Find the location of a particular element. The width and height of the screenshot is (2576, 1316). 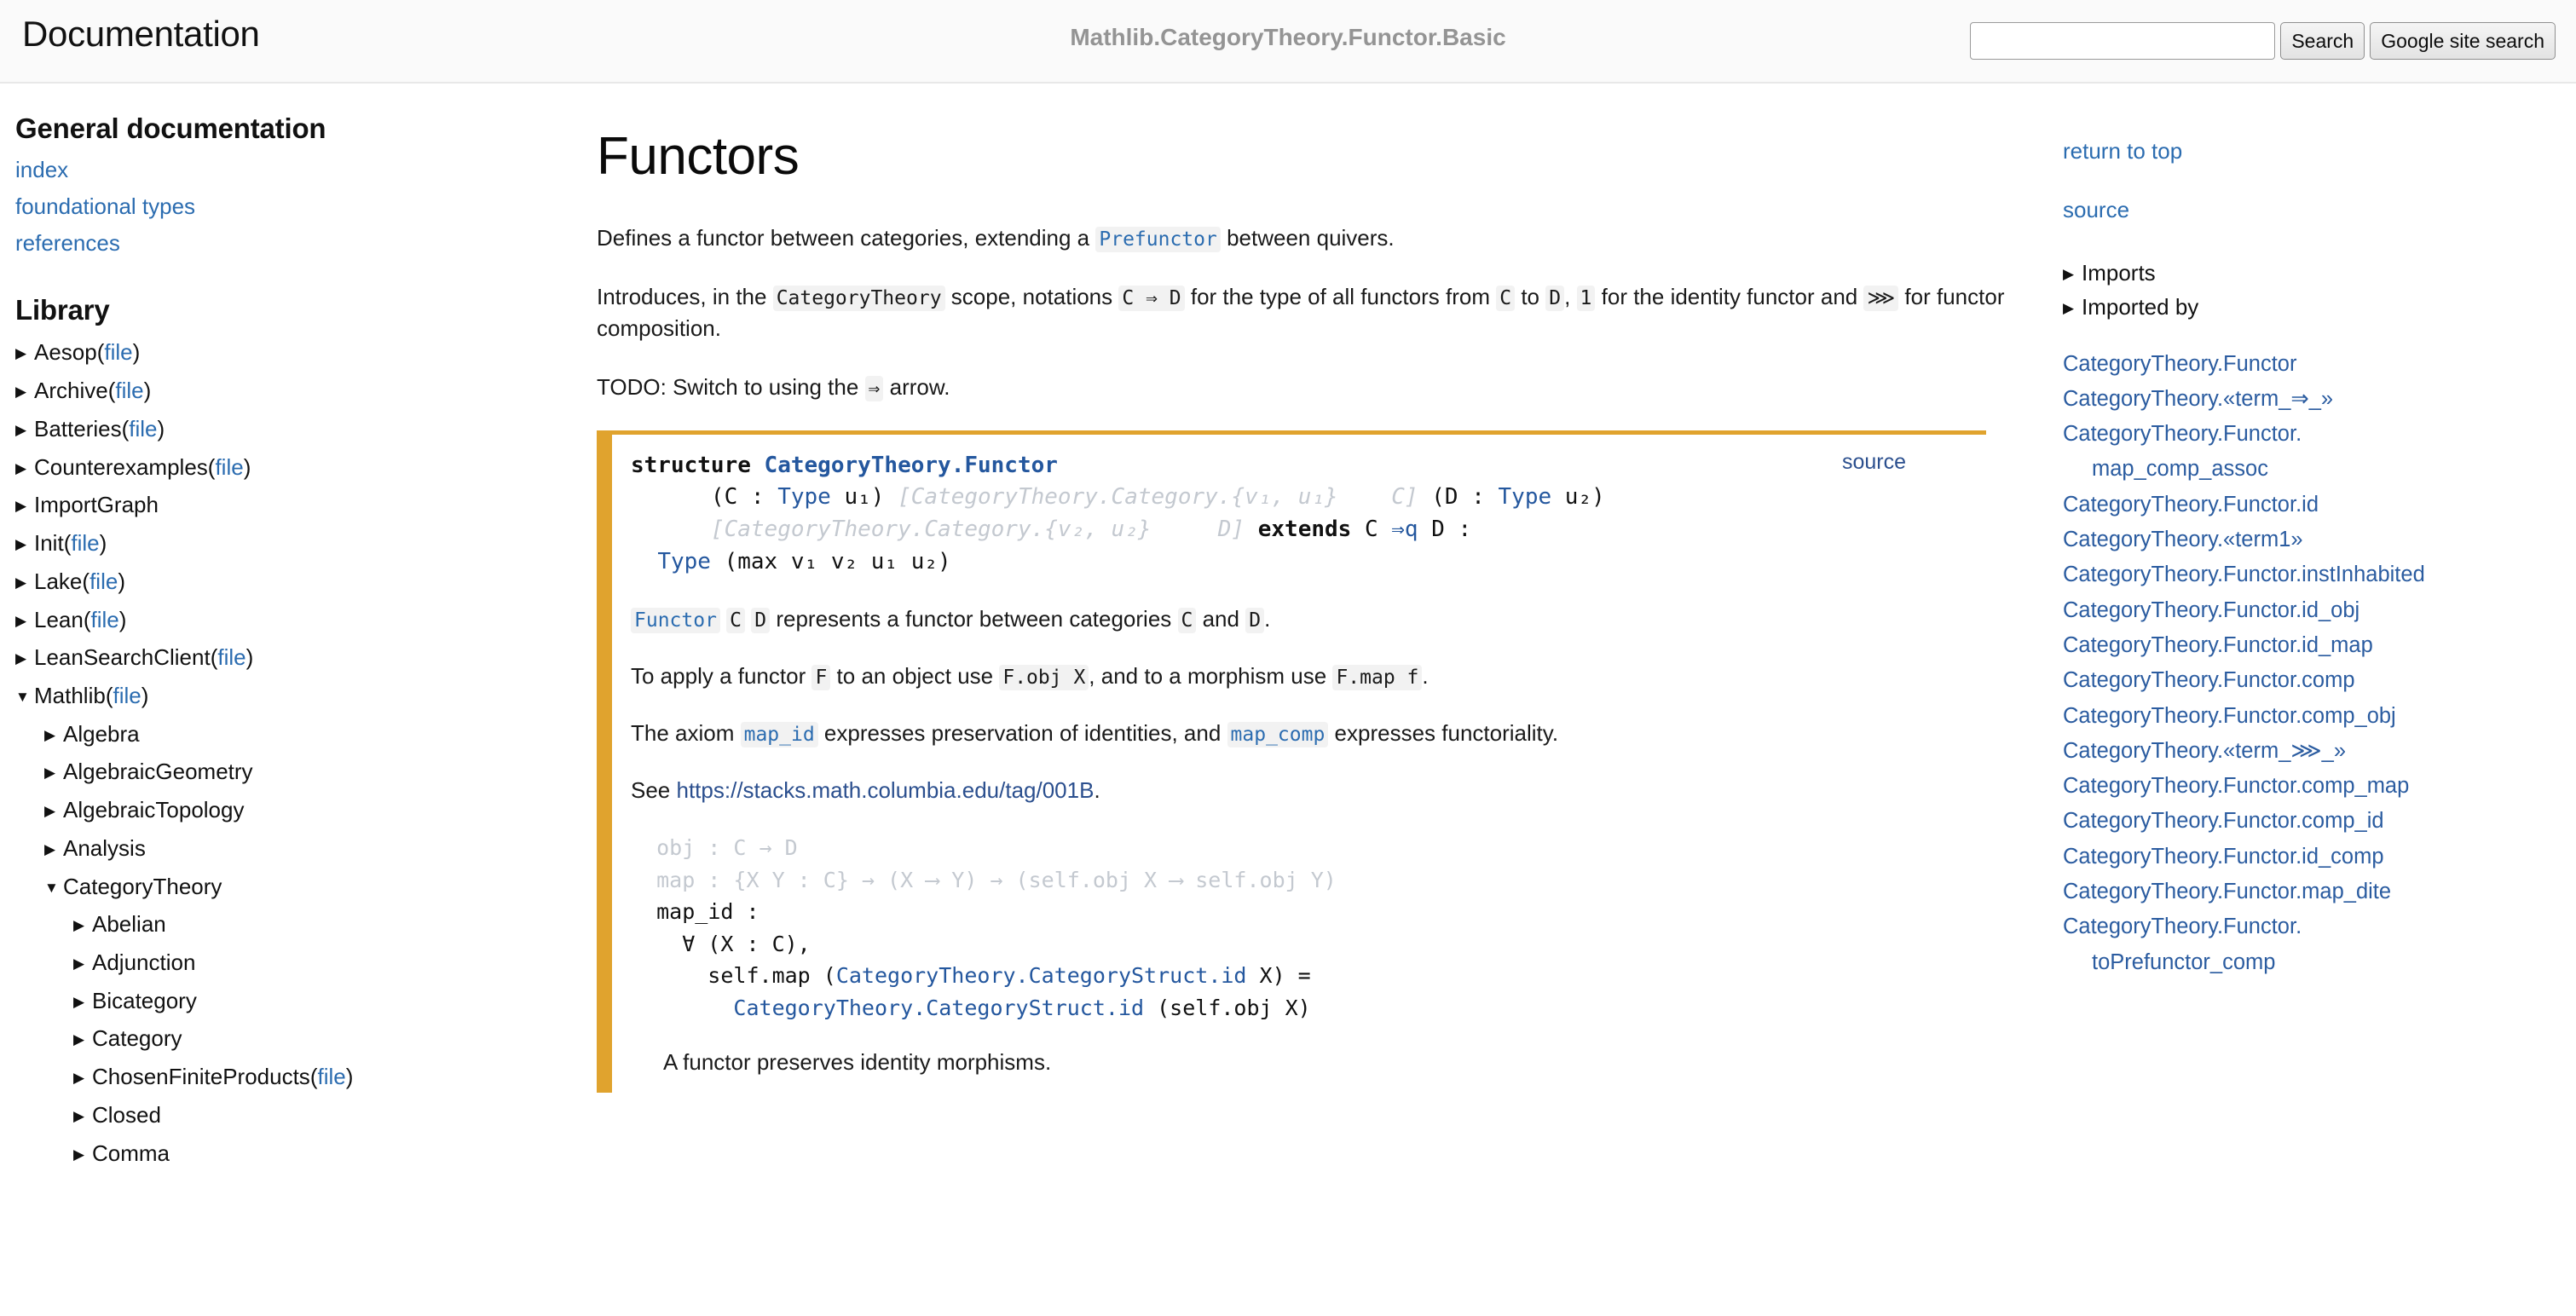

search-input is located at coordinates (2123, 41).